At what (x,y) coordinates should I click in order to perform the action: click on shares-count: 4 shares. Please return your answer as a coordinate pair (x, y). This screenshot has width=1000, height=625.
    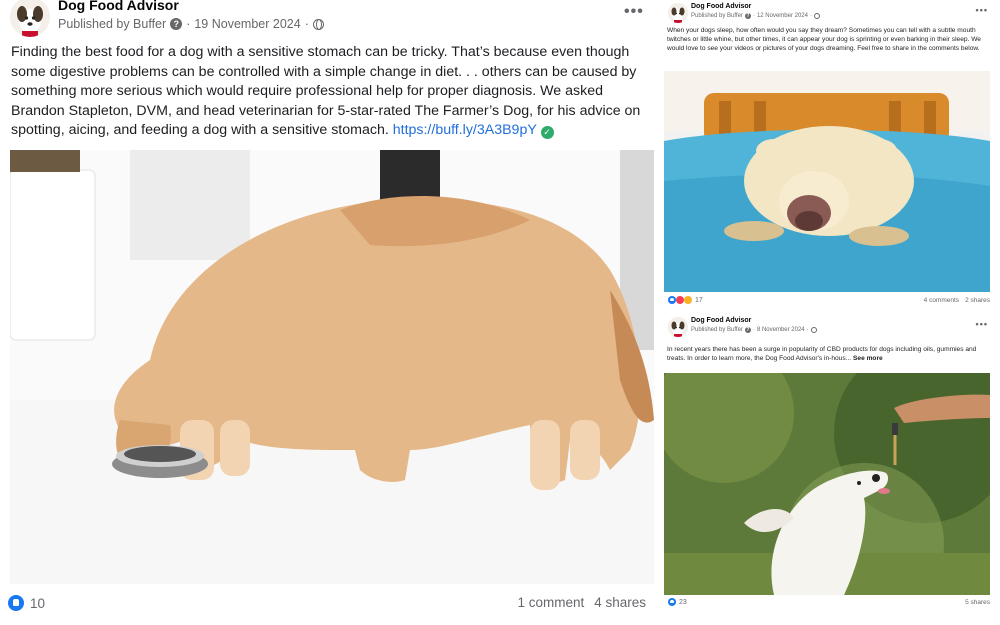
    Looking at the image, I should click on (620, 602).